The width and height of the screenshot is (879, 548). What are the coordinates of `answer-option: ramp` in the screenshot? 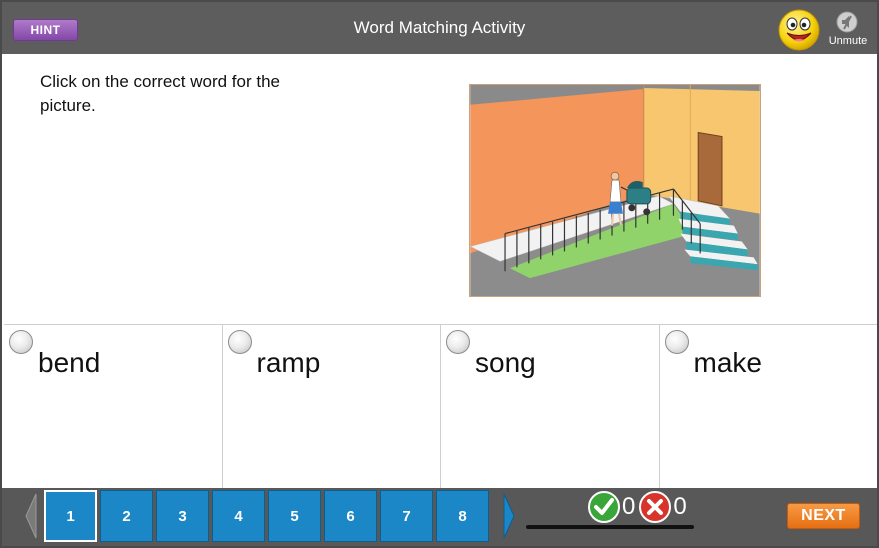 It's located at (332, 407).